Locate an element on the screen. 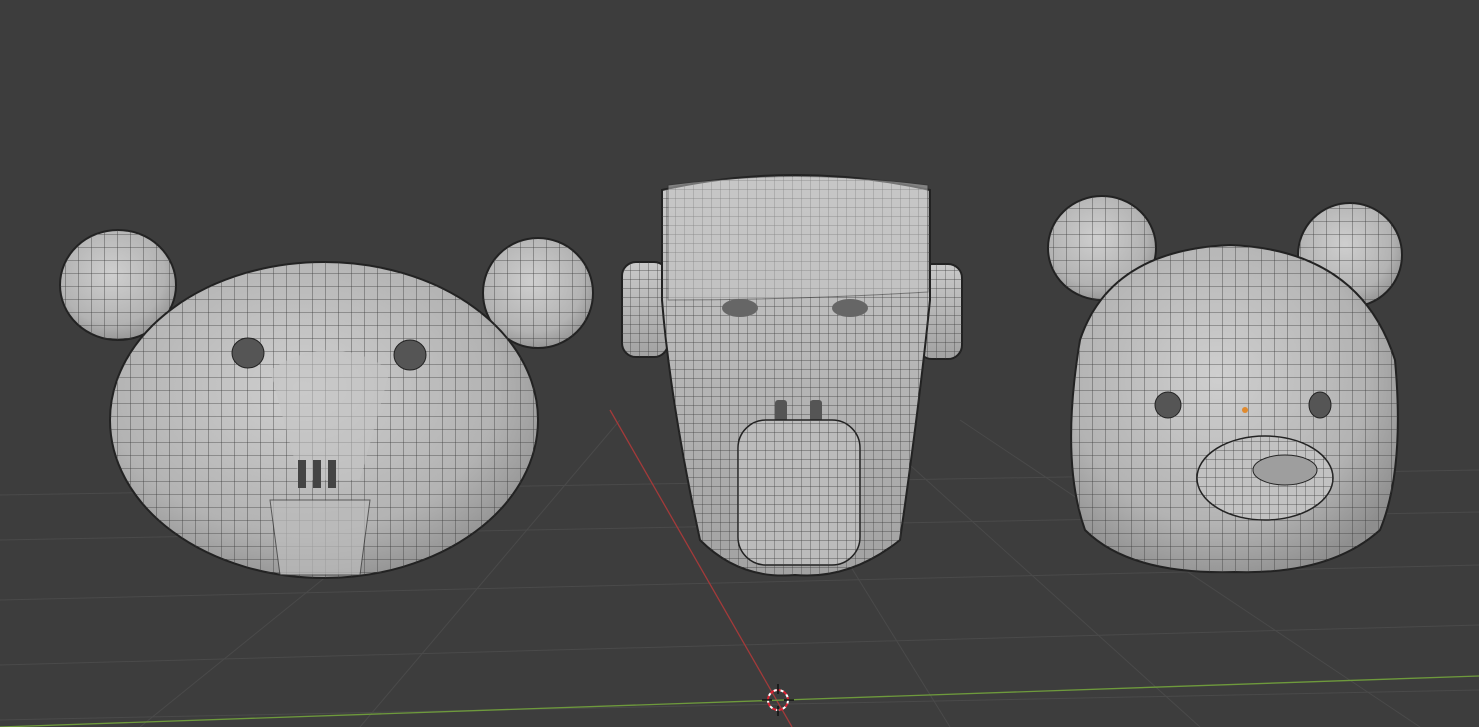 The width and height of the screenshot is (1479, 727). bear-head-mesh is located at coordinates (1225, 384).